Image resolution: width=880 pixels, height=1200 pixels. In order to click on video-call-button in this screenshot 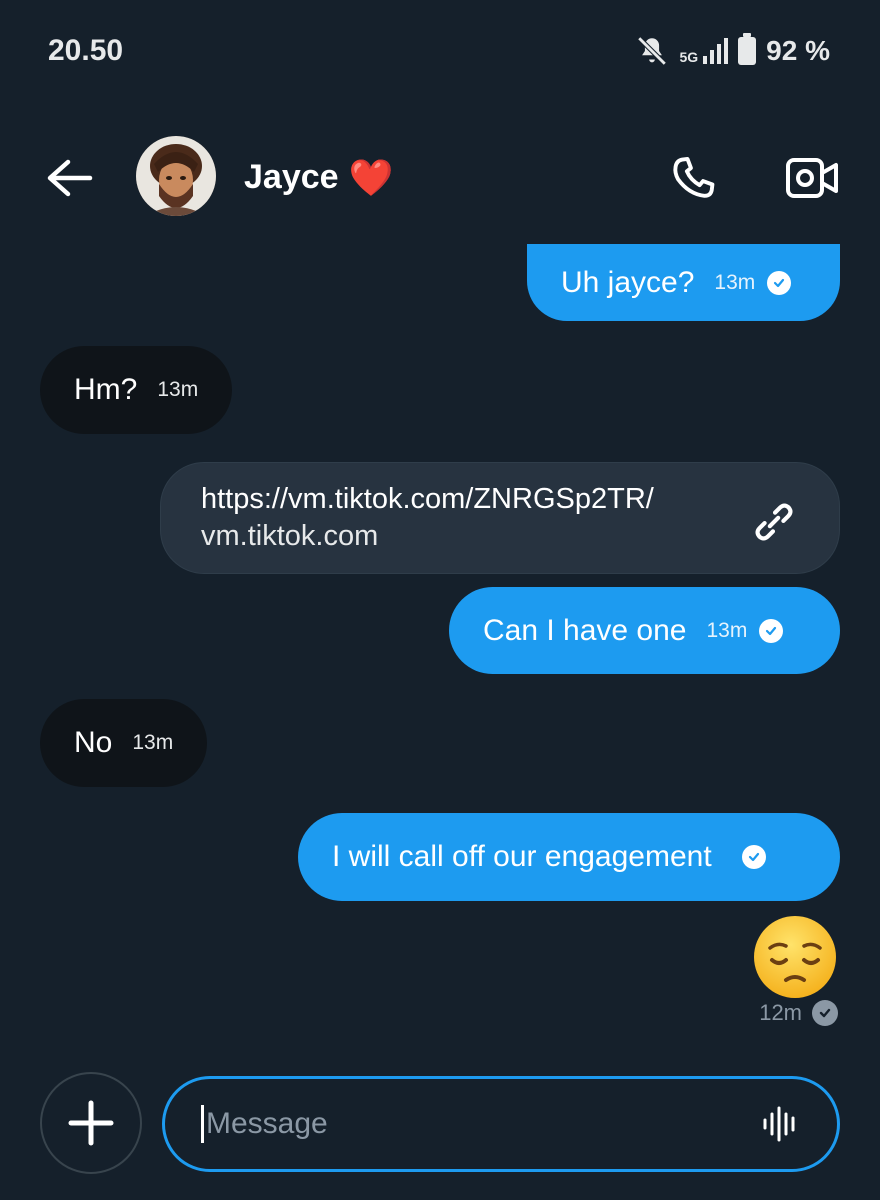, I will do `click(812, 178)`.